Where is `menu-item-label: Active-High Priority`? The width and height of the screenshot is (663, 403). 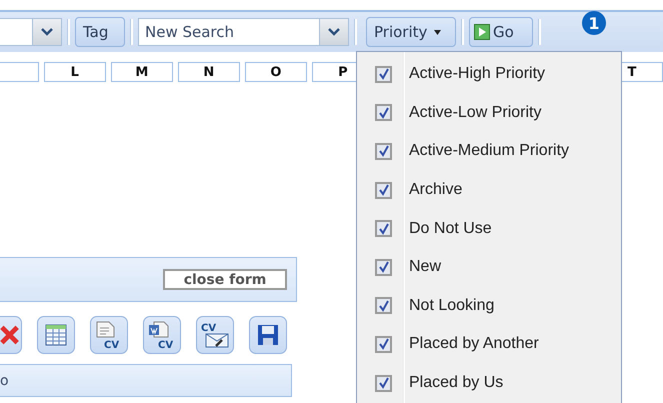 menu-item-label: Active-High Priority is located at coordinates (477, 74).